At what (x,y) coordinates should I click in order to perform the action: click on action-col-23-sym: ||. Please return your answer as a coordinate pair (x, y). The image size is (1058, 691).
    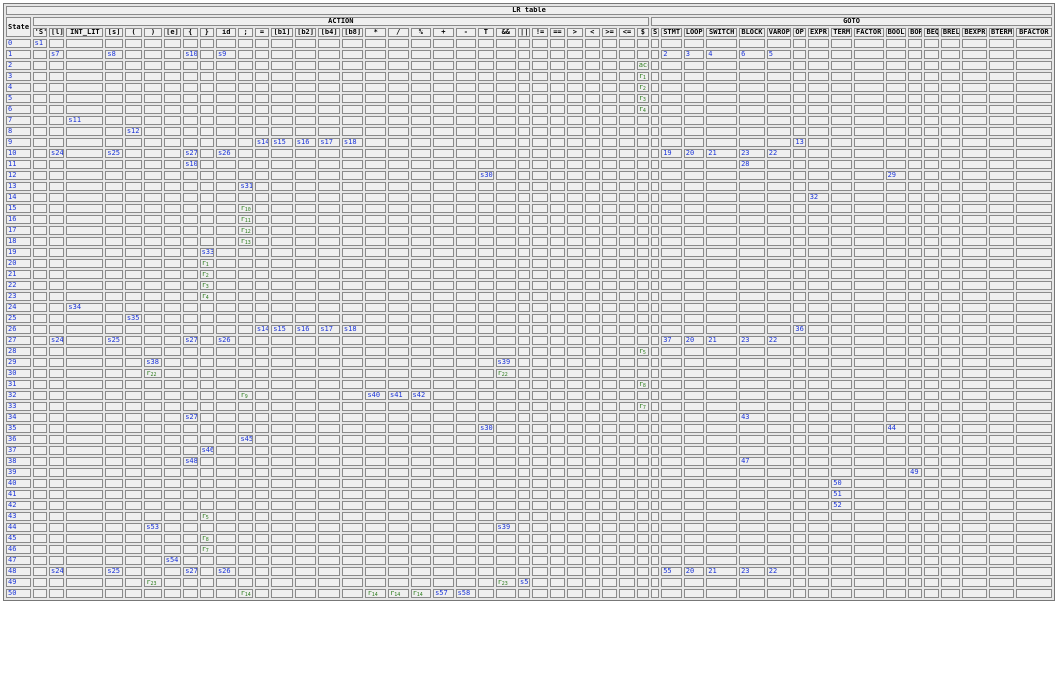
    Looking at the image, I should click on (524, 32).